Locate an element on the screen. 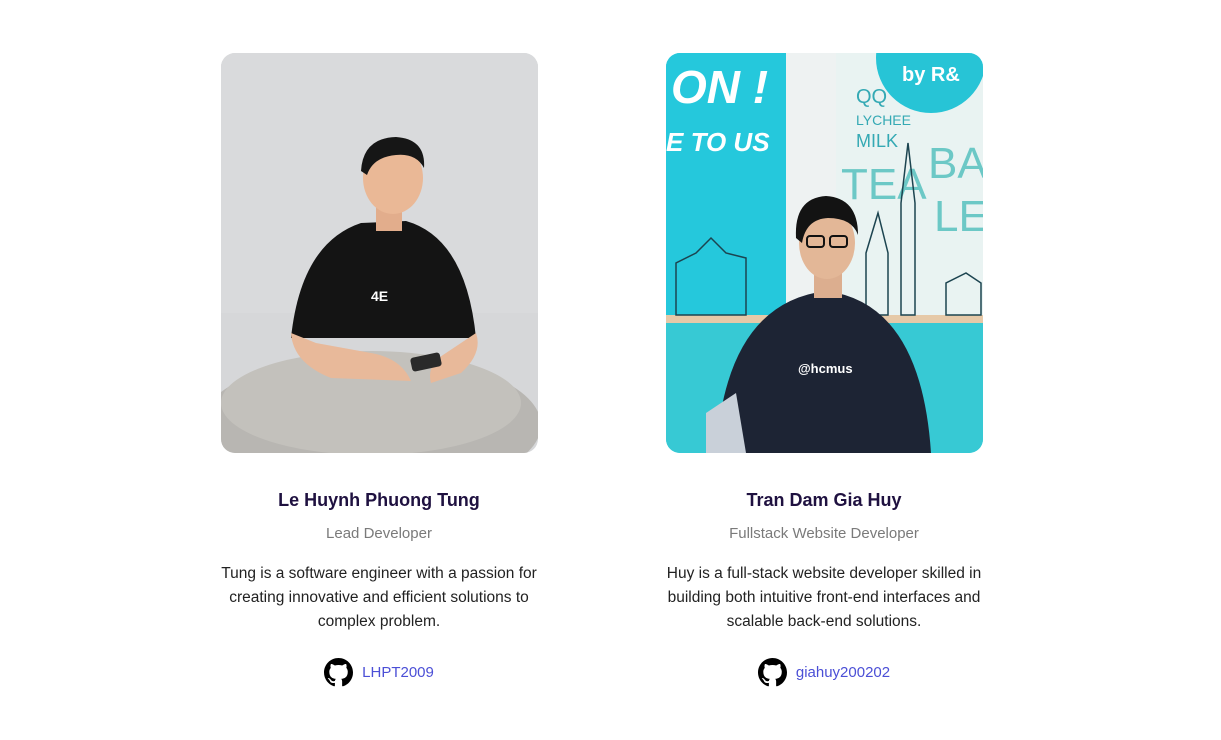 The width and height of the screenshot is (1221, 740). github-link-row: LHPT2009 is located at coordinates (379, 672).